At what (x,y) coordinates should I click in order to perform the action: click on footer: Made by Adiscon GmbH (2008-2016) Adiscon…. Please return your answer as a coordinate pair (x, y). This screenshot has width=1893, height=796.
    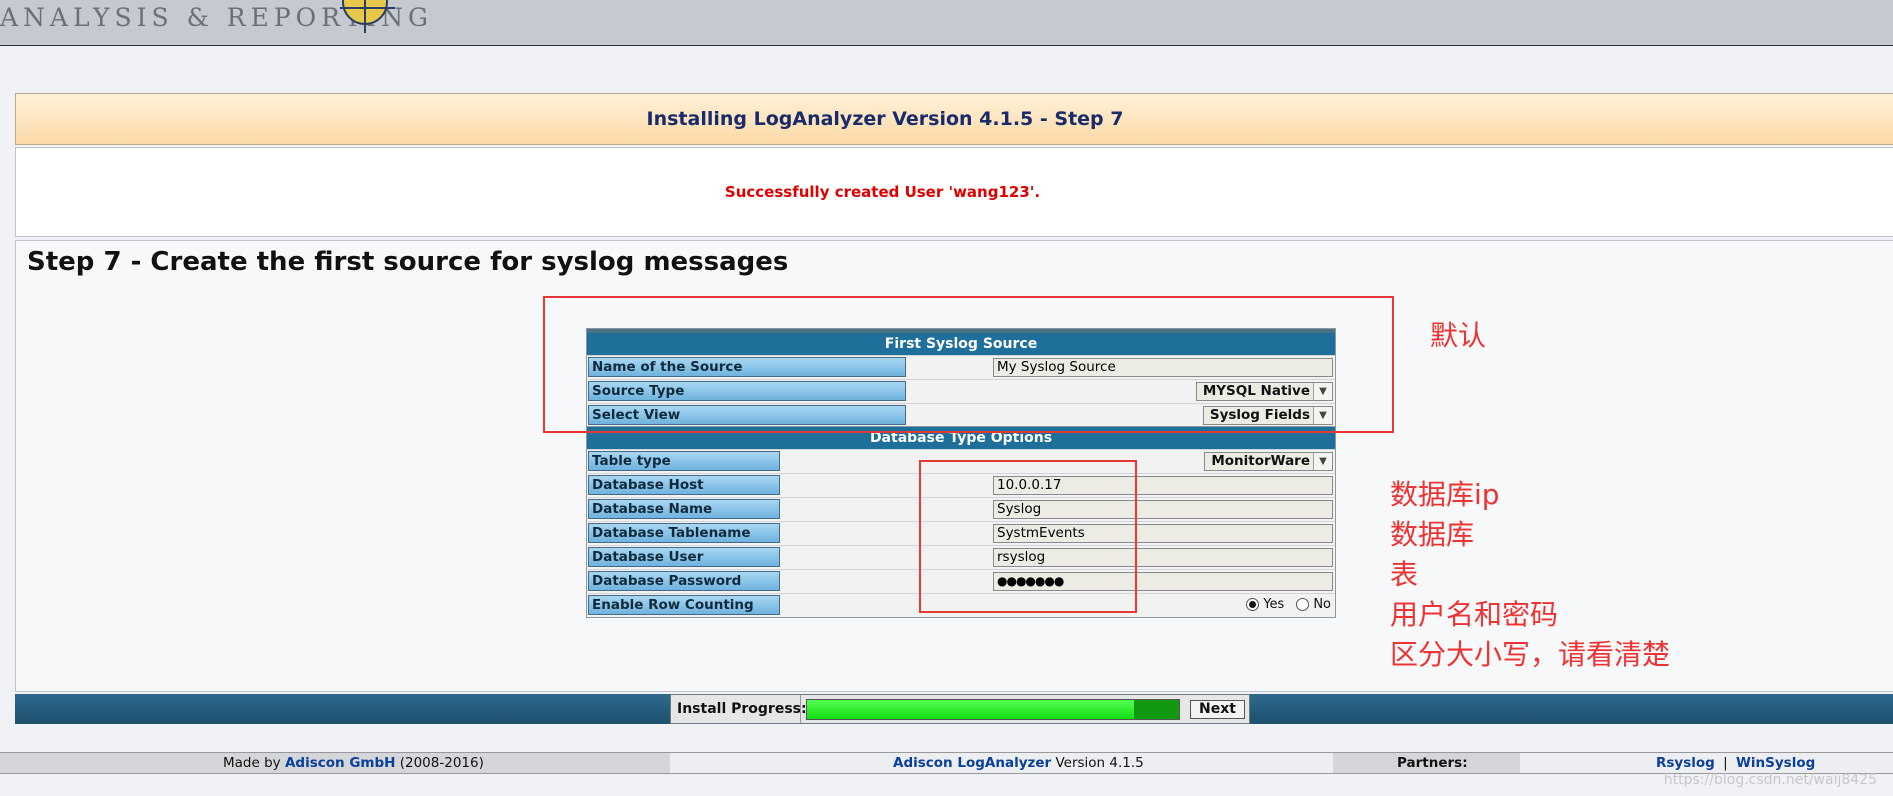
    Looking at the image, I should click on (946, 763).